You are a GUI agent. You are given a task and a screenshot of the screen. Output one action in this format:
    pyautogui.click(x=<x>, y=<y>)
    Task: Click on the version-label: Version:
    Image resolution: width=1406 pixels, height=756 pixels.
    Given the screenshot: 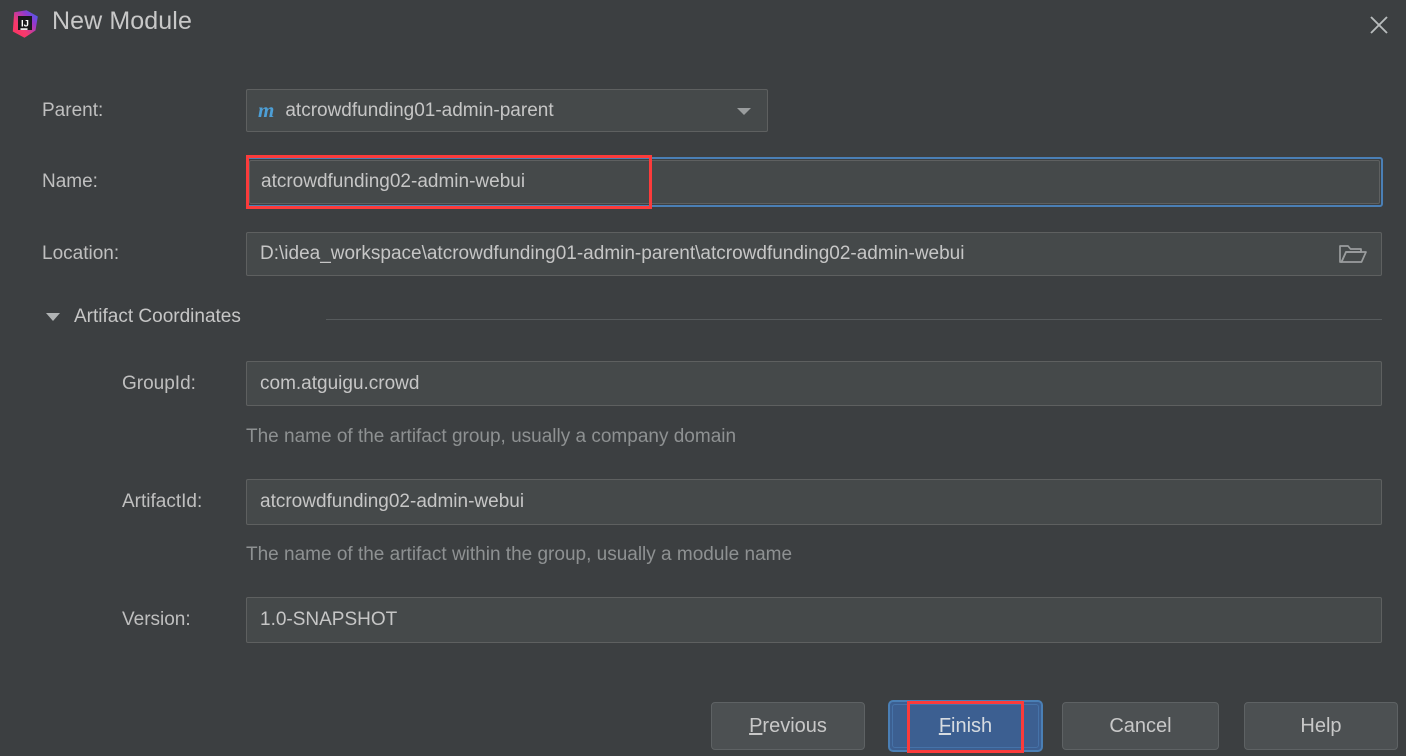 What is the action you would take?
    pyautogui.click(x=156, y=619)
    